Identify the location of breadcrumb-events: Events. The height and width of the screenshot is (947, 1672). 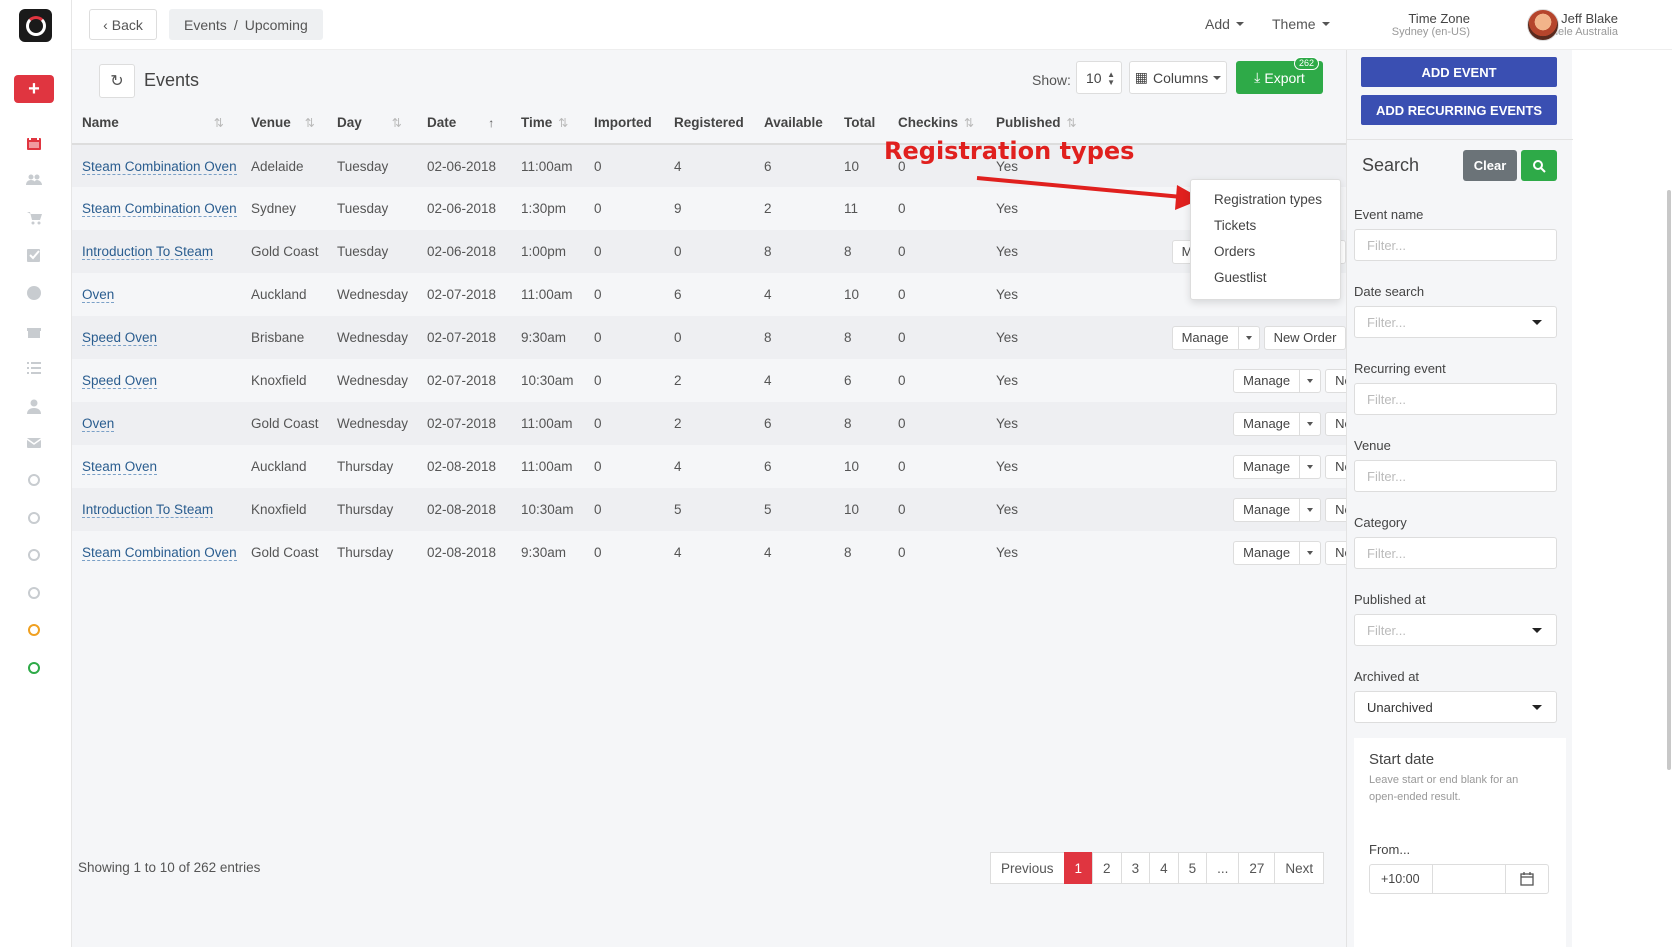
(205, 25).